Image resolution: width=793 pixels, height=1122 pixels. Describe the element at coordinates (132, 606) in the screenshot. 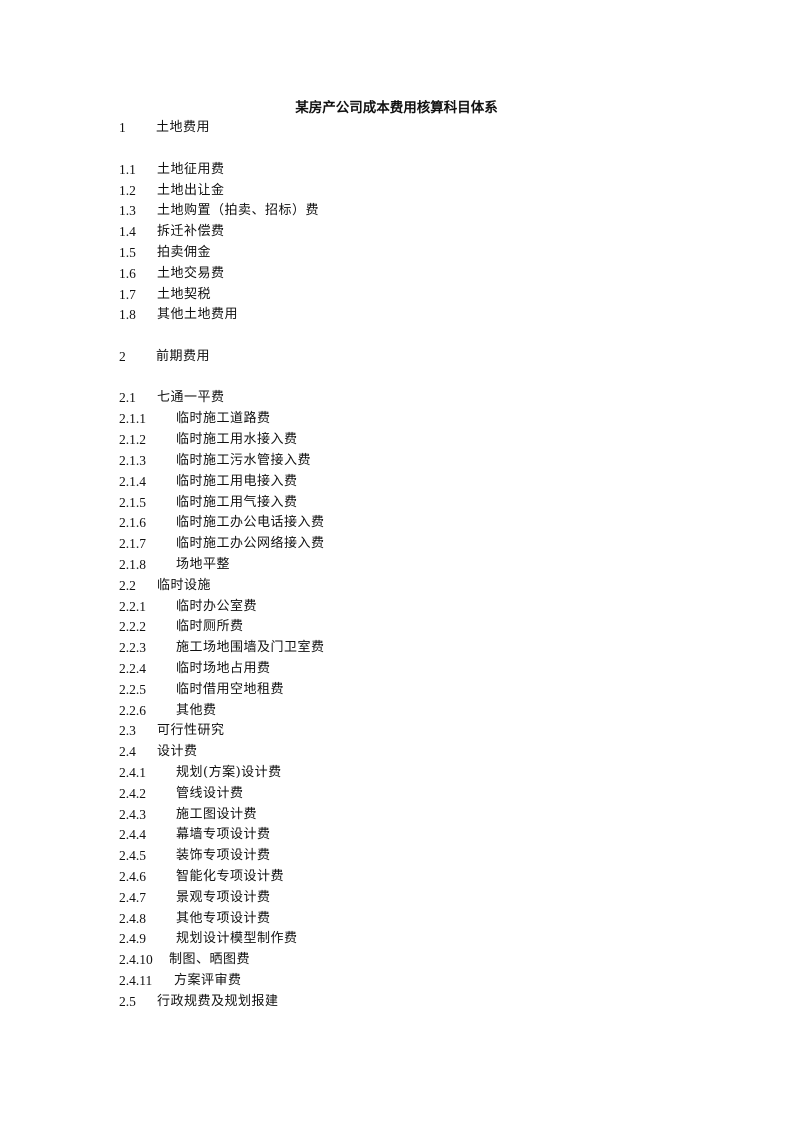

I see `entry-number: 2.2.1` at that location.